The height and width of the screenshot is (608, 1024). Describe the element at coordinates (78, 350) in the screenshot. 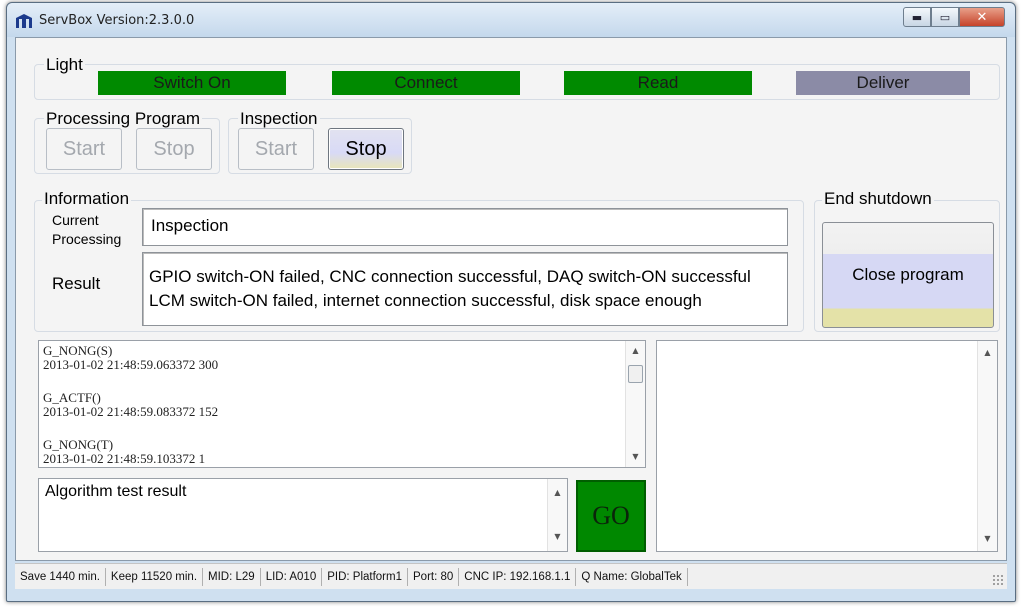

I see `log-entry-name: G_NONG(S)` at that location.